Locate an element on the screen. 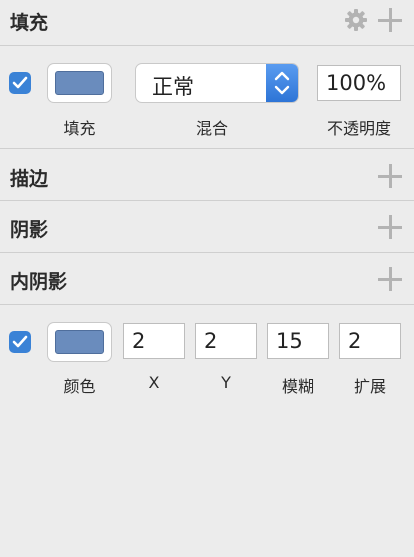 The image size is (414, 557). inner-shadow-blur-label: 模糊 is located at coordinates (297, 386).